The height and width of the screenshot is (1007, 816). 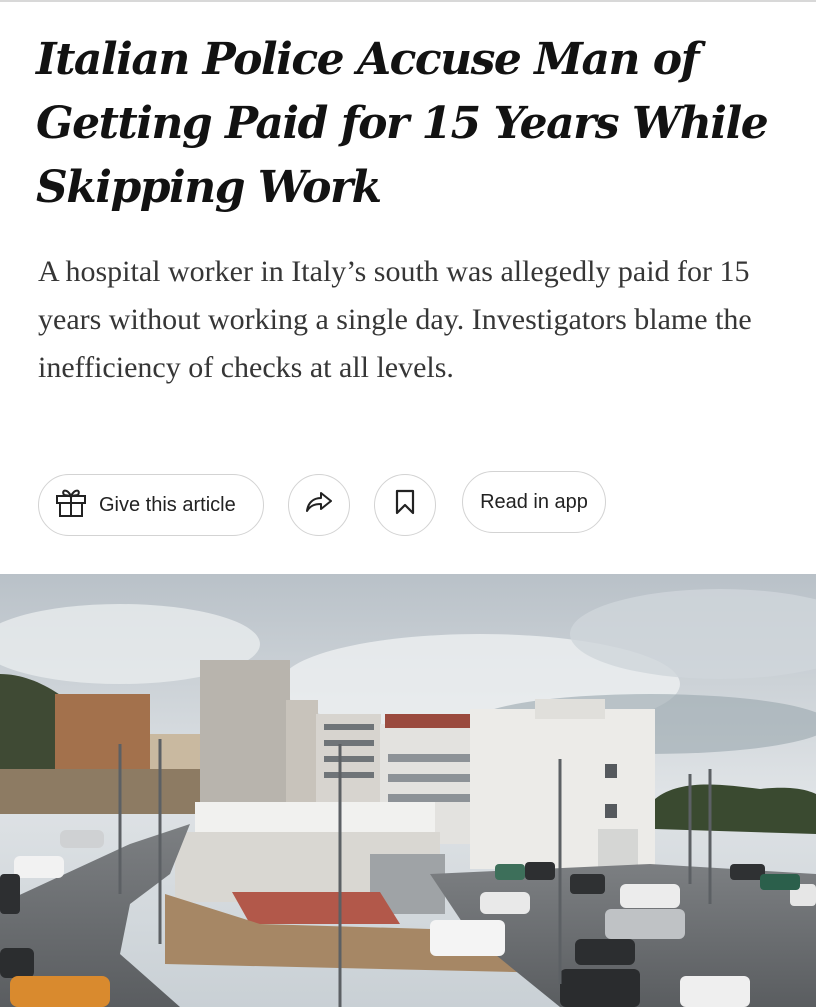 I want to click on save-bookmark-button, so click(x=405, y=505).